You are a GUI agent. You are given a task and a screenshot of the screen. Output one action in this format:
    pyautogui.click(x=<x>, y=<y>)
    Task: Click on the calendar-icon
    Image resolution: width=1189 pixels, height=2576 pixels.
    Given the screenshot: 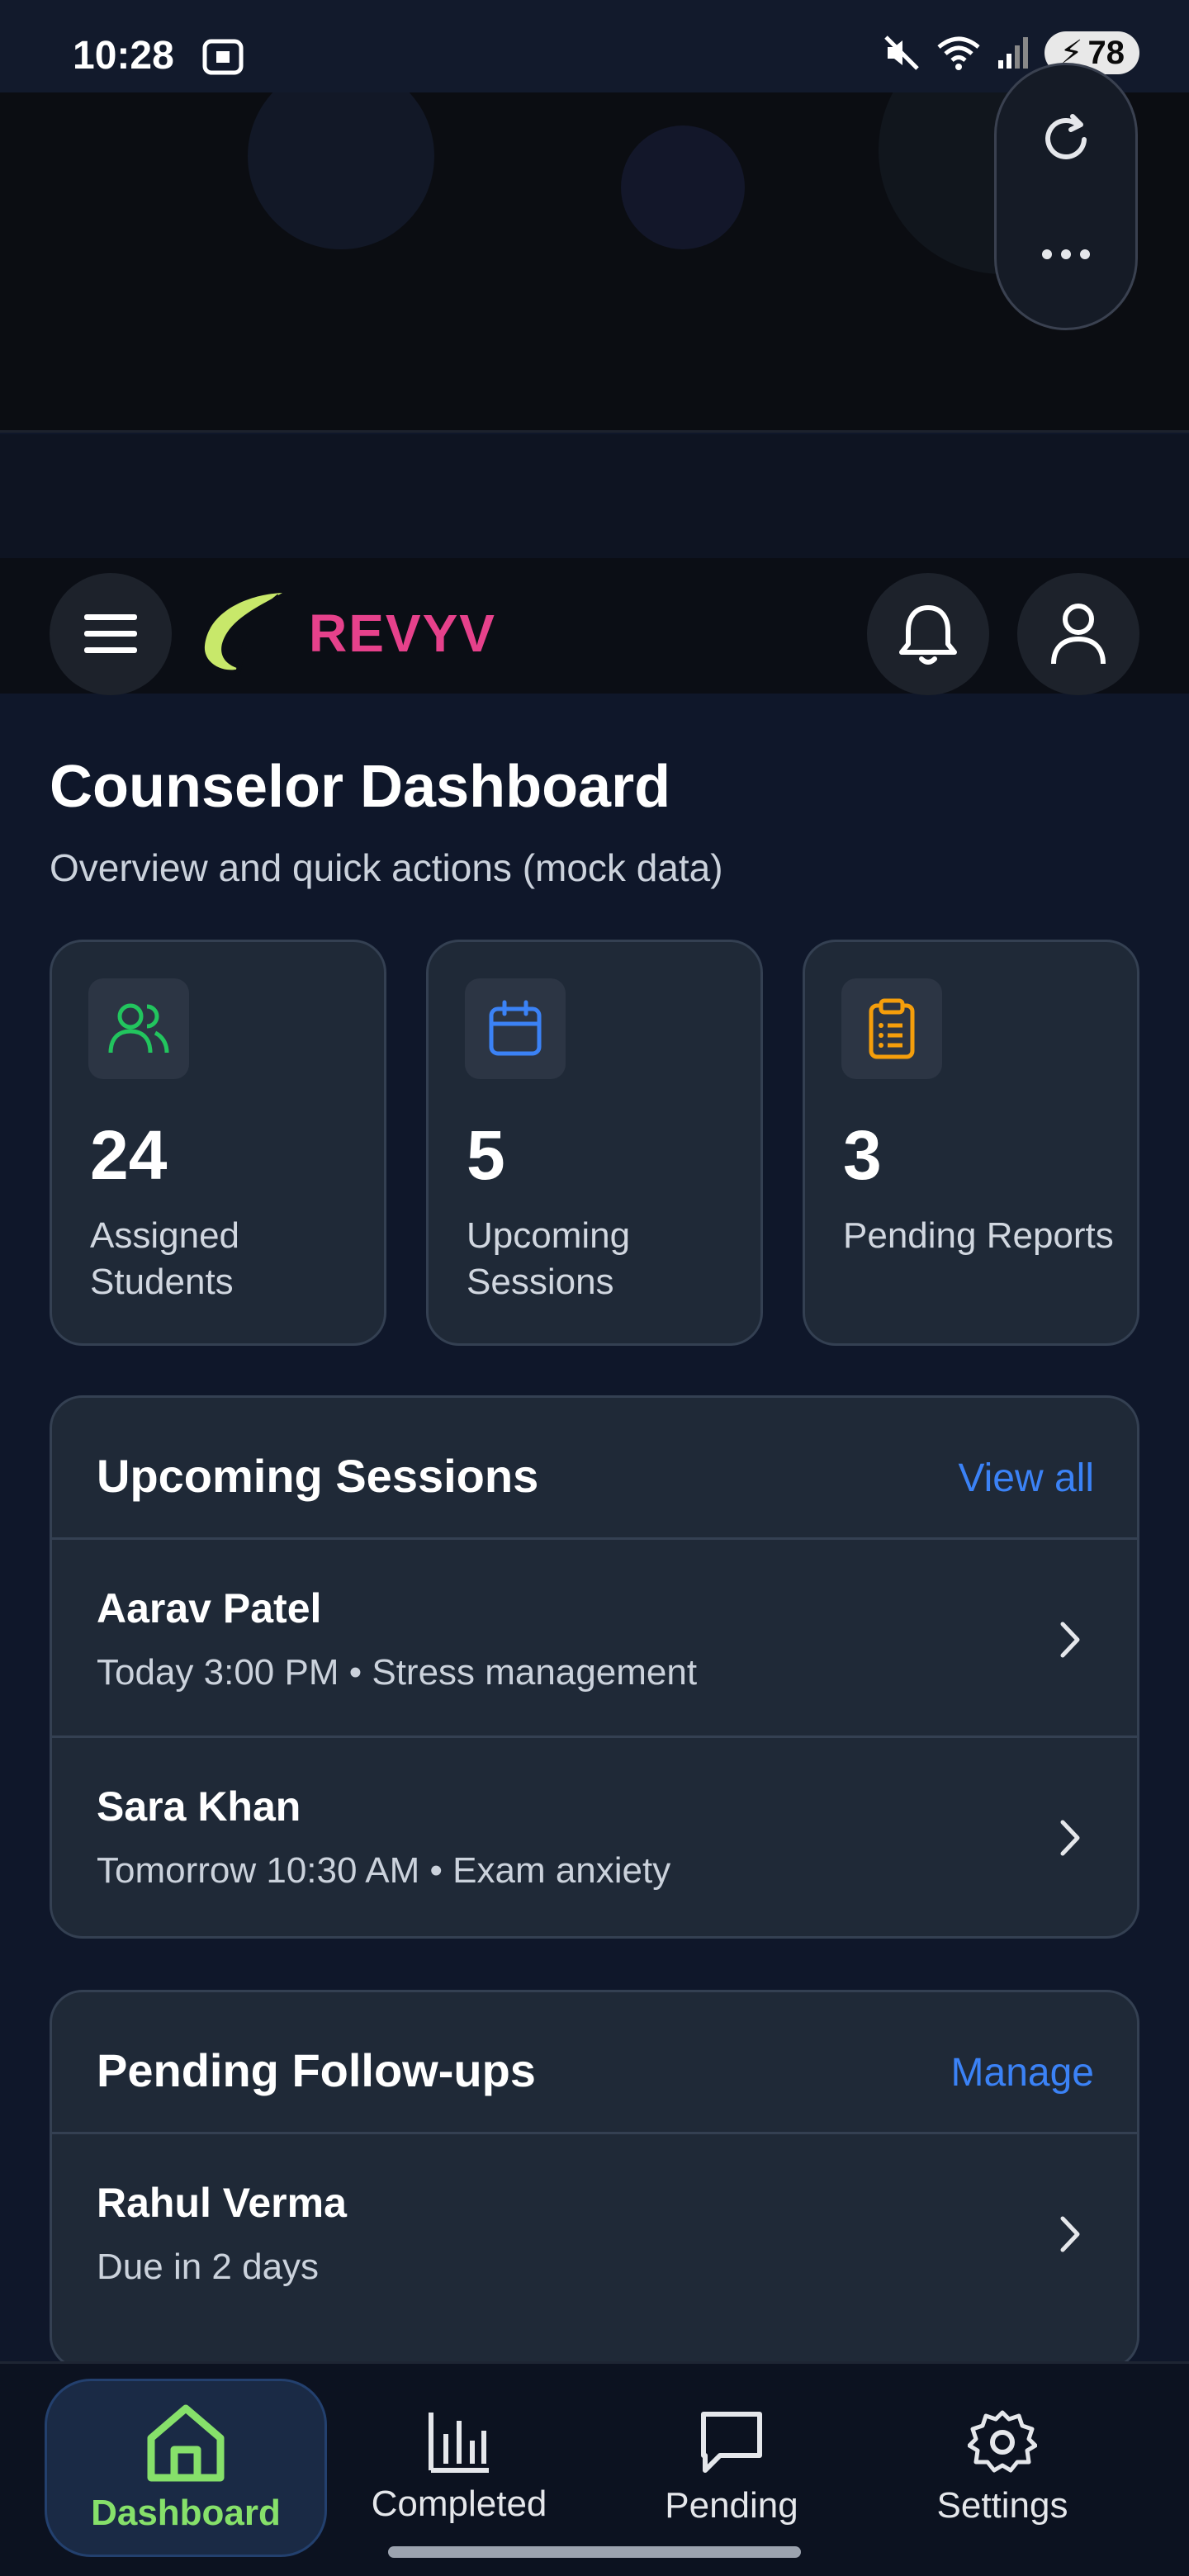 What is the action you would take?
    pyautogui.click(x=515, y=1028)
    